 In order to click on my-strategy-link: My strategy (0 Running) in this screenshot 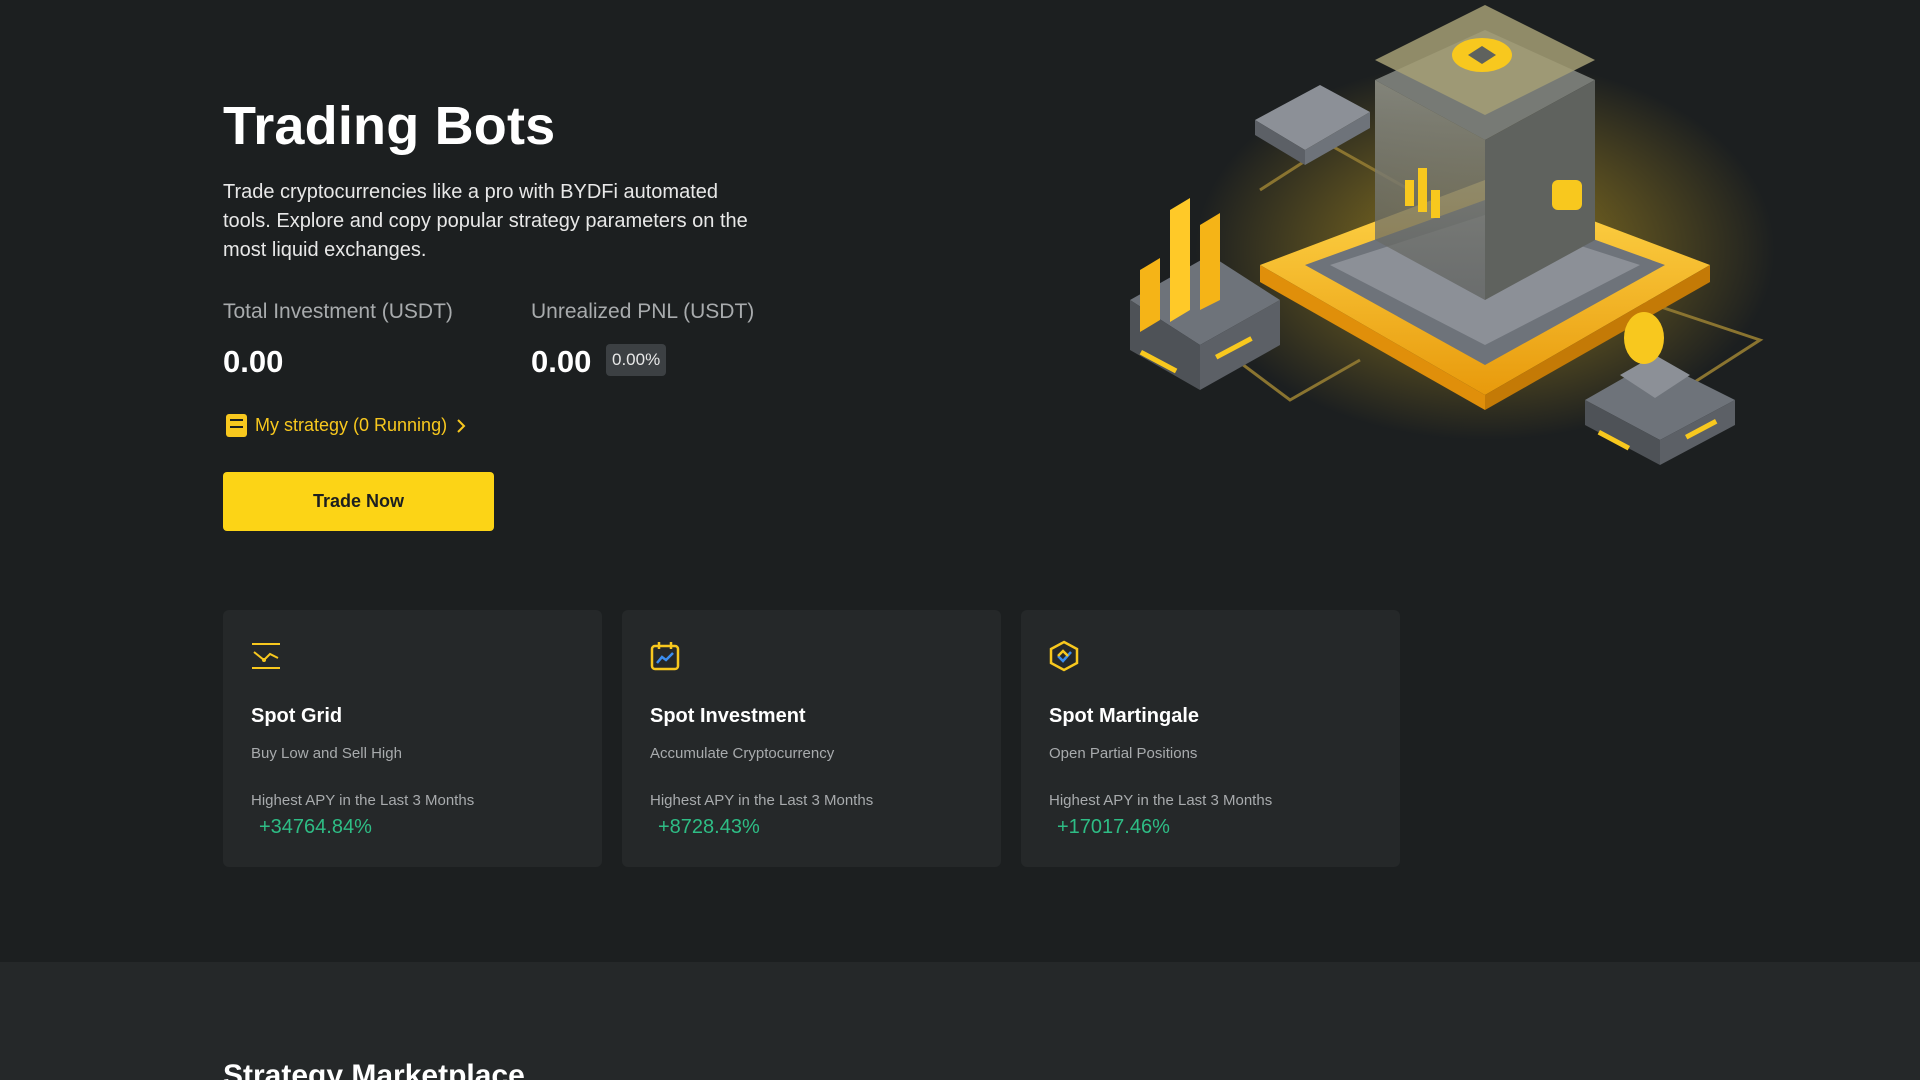, I will do `click(346, 425)`.